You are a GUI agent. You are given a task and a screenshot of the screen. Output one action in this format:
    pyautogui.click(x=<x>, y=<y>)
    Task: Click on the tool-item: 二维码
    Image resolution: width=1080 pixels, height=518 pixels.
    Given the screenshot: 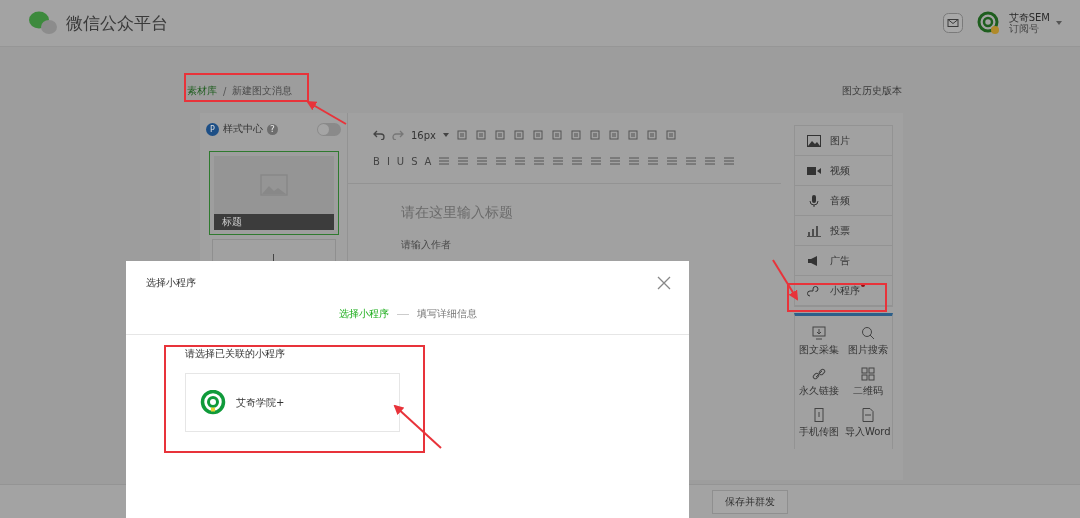 What is the action you would take?
    pyautogui.click(x=867, y=382)
    